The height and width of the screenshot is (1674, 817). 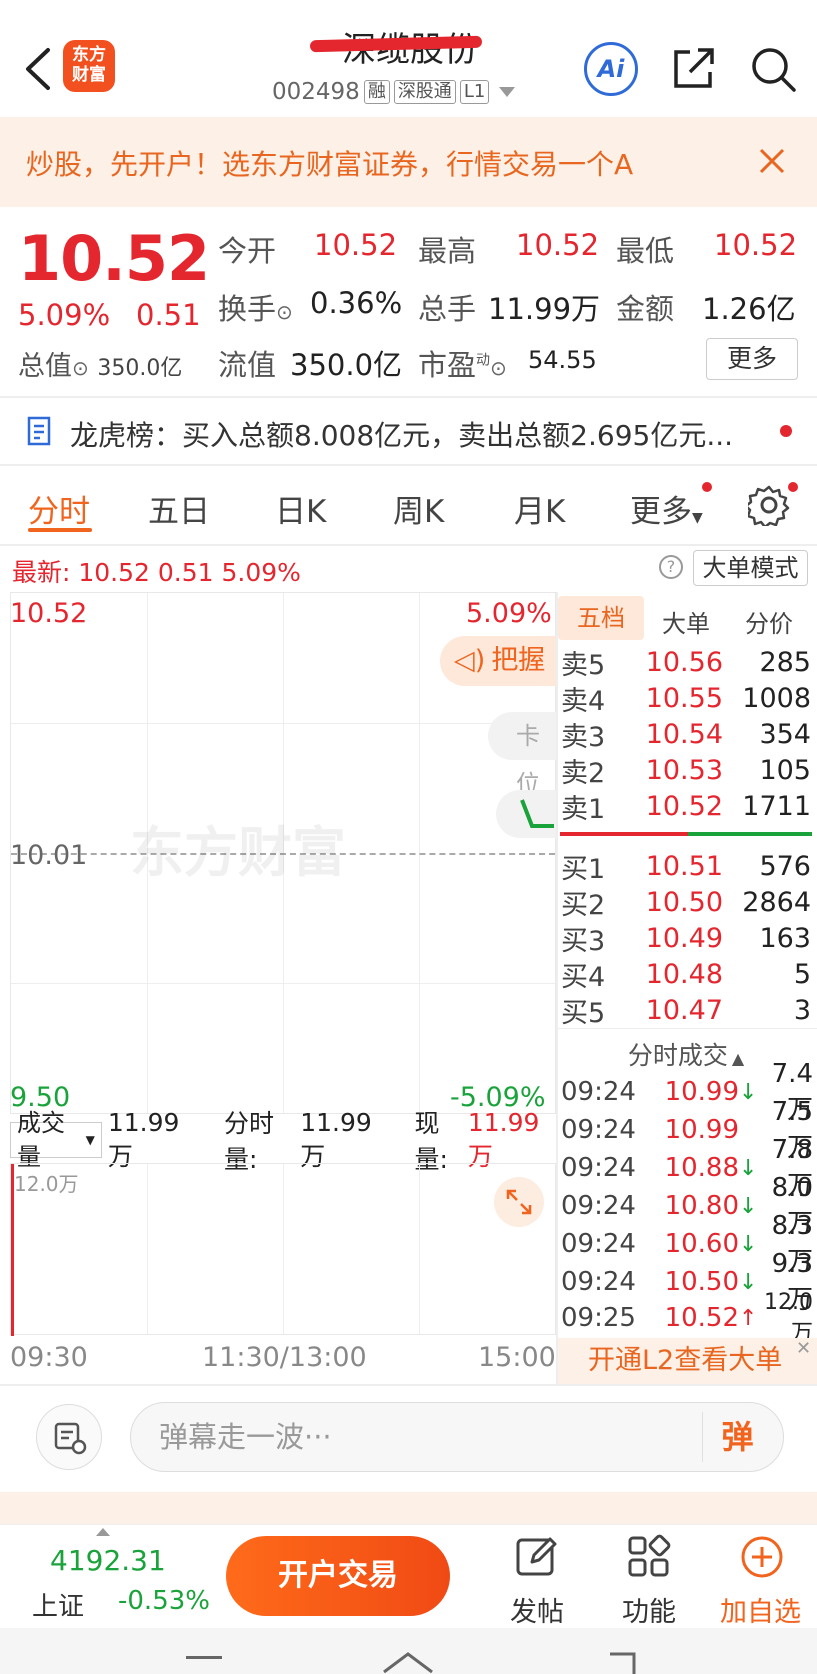 I want to click on volume-label: 总手, so click(x=447, y=309).